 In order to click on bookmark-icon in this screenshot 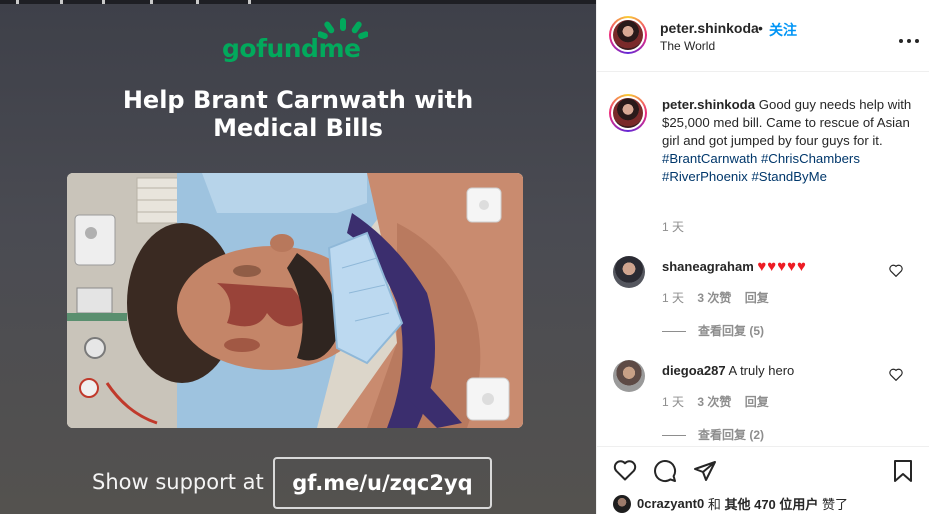, I will do `click(903, 473)`.